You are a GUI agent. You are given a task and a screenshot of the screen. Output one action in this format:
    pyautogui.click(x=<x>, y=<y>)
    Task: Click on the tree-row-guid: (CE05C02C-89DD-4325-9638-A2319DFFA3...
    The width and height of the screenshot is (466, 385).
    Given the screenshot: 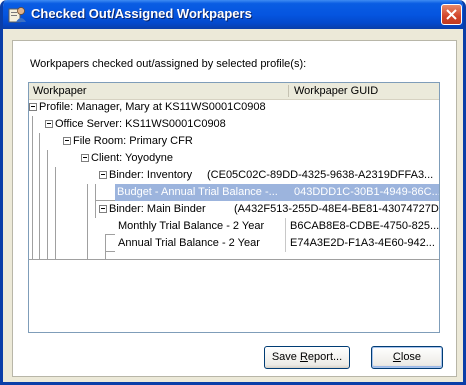 What is the action you would take?
    pyautogui.click(x=320, y=175)
    